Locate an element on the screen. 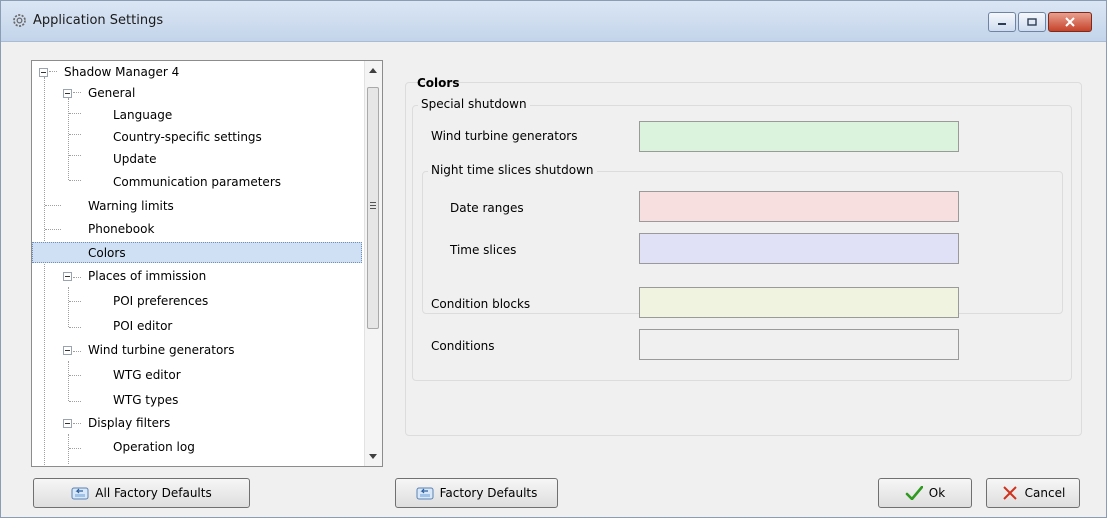 This screenshot has height=518, width=1107. tree-item-label: Wind turbine generators is located at coordinates (161, 350).